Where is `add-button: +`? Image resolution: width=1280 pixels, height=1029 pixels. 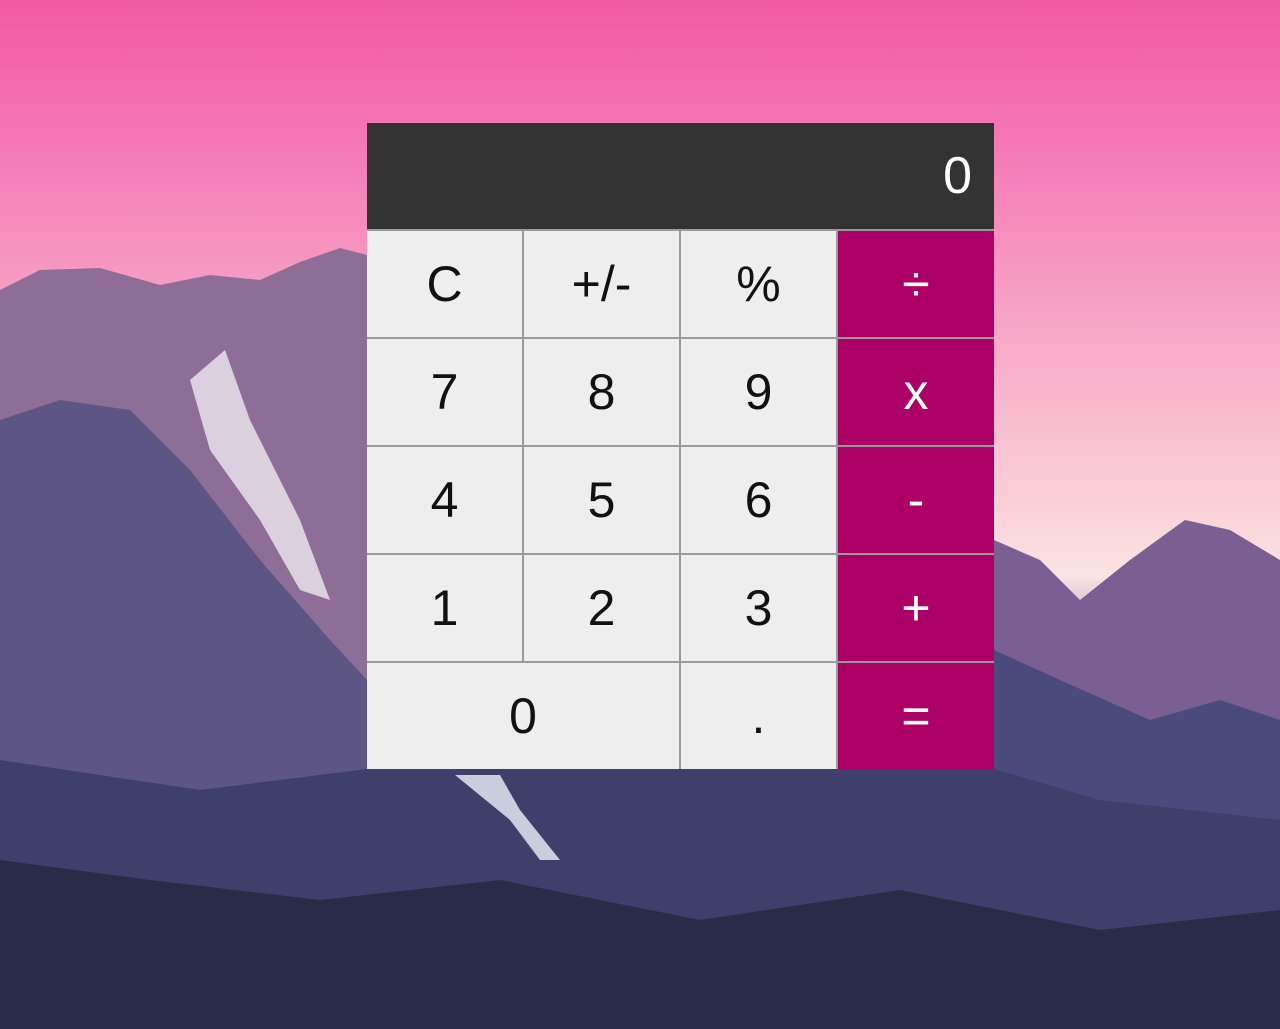 add-button: + is located at coordinates (916, 608).